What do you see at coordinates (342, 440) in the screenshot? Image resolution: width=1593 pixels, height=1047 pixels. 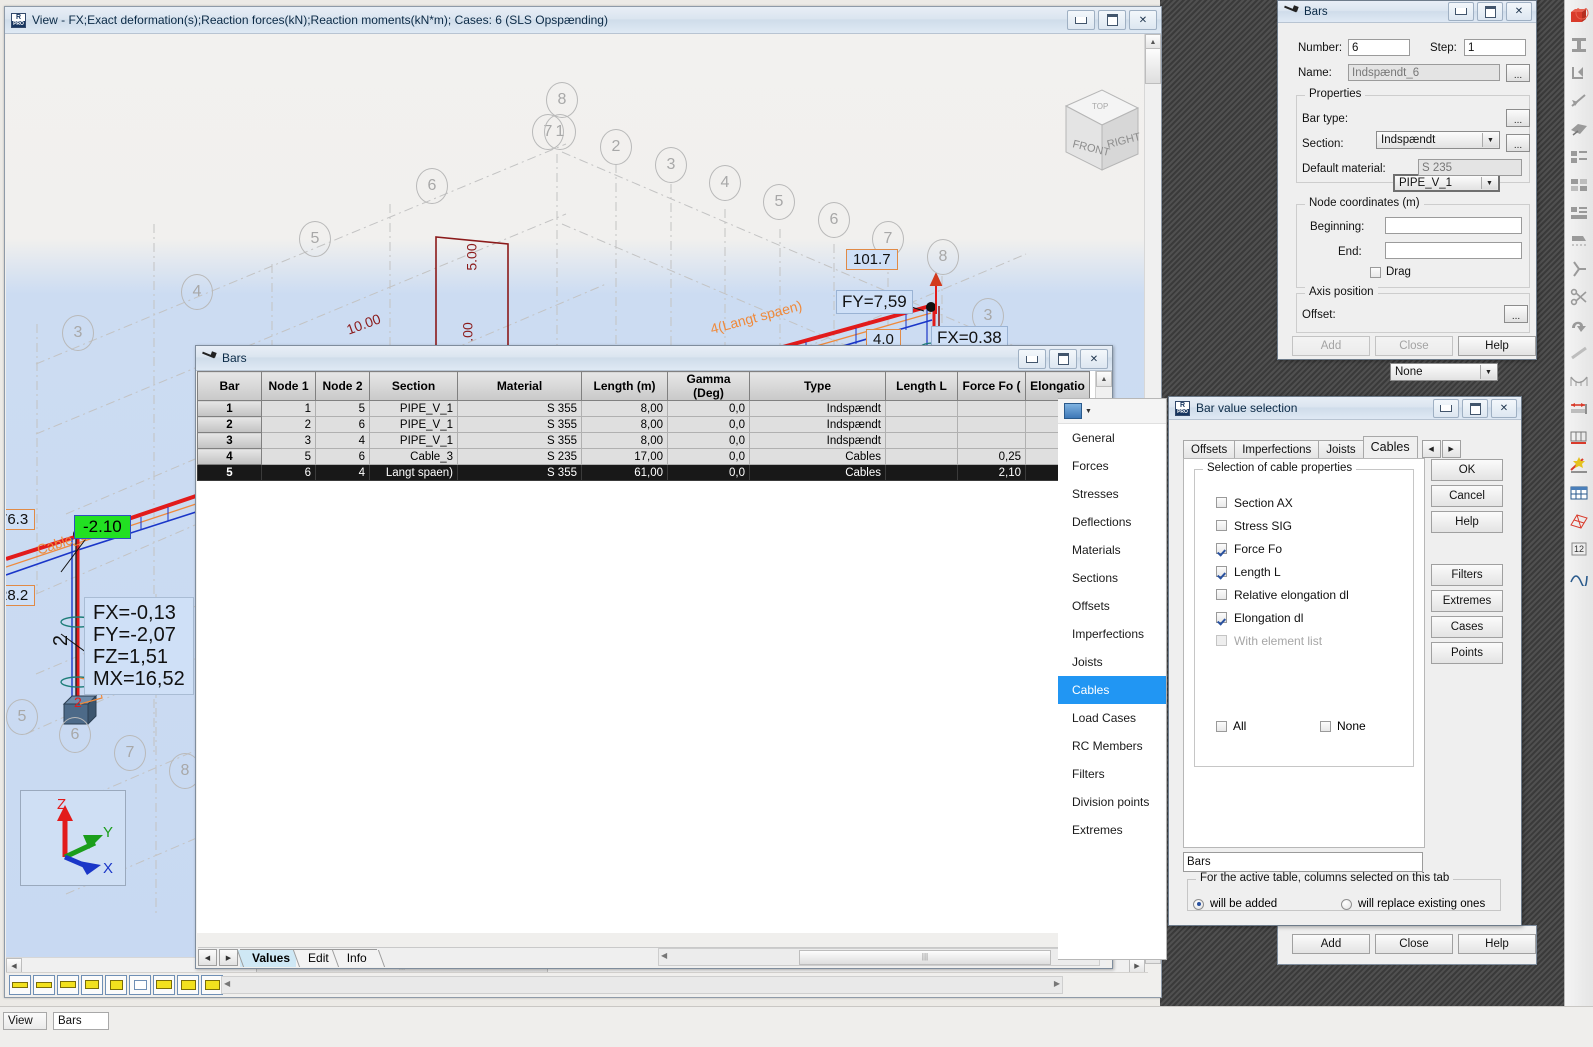 I see `table-cell-node2: 4` at bounding box center [342, 440].